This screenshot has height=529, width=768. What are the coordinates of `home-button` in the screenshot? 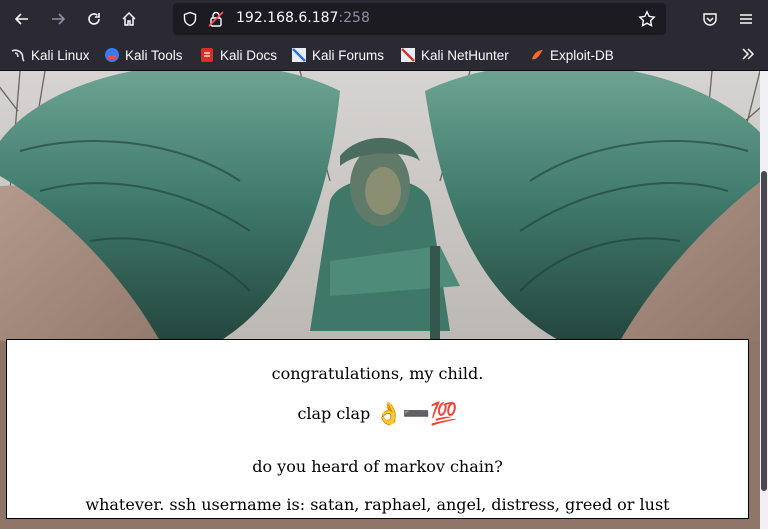 It's located at (129, 19).